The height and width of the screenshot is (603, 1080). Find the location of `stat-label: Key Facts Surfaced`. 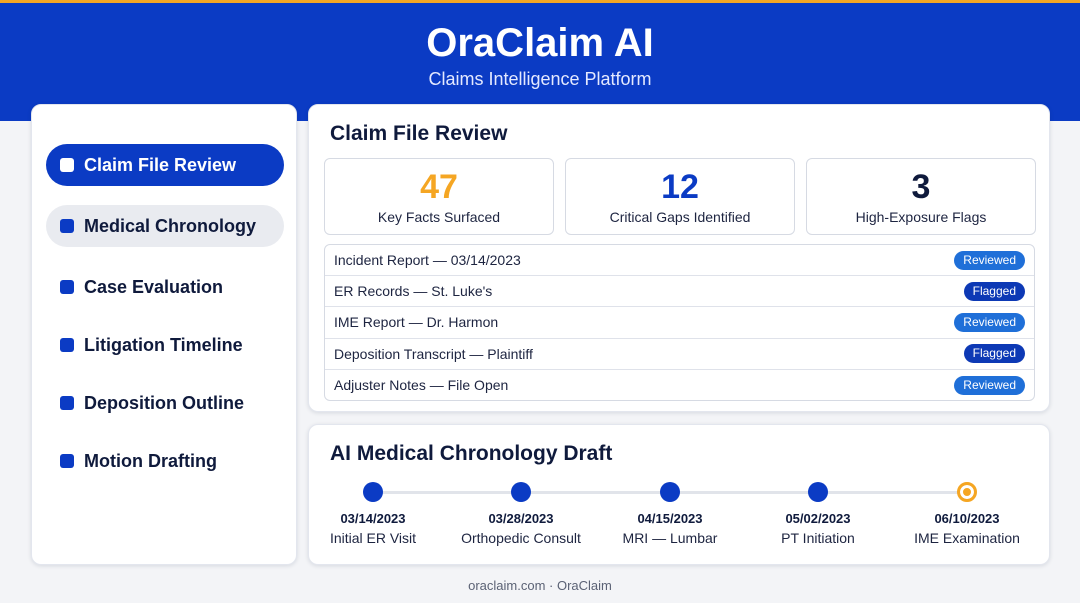

stat-label: Key Facts Surfaced is located at coordinates (439, 217).